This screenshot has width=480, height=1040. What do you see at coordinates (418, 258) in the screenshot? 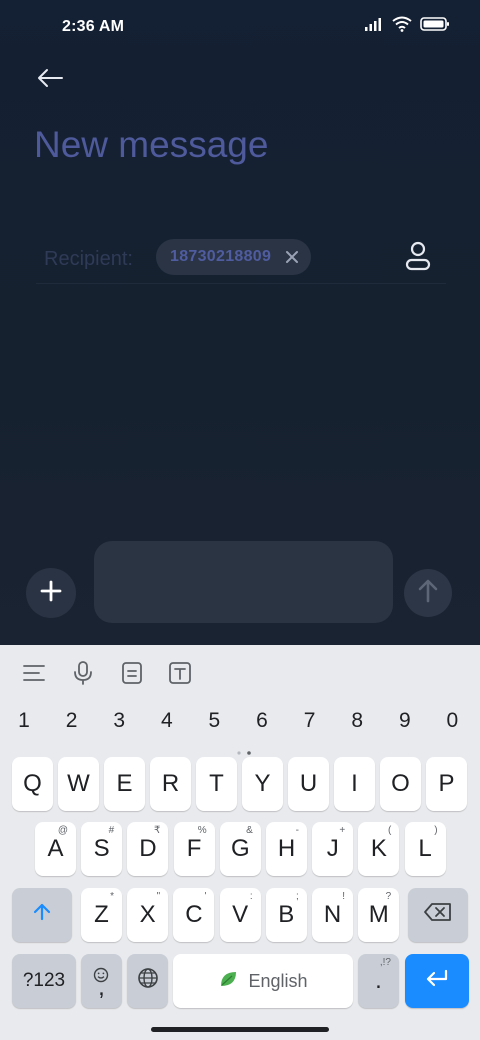
I see `contacts-button` at bounding box center [418, 258].